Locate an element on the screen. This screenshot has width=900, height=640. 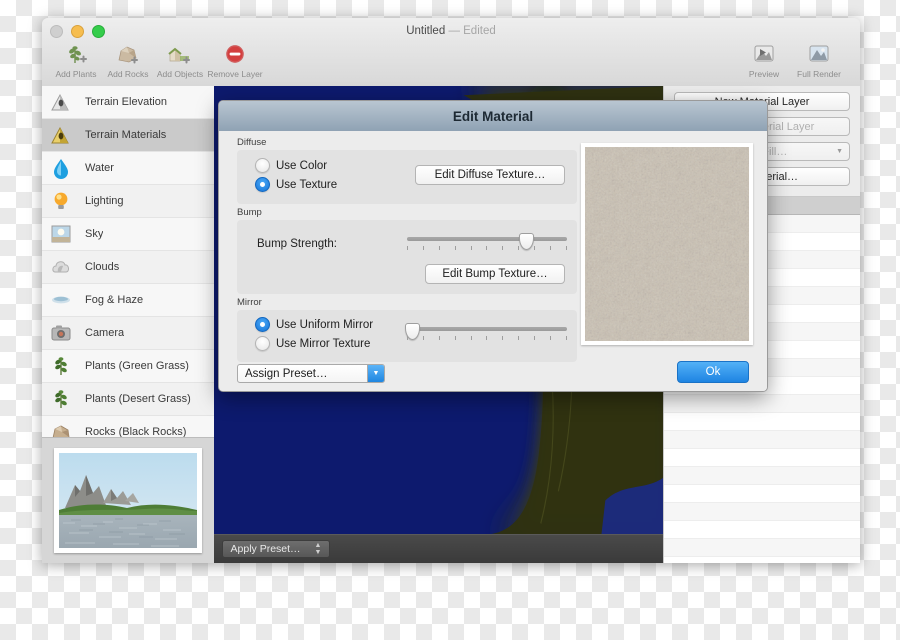
use-color-label: Use Color is located at coordinates (302, 165).